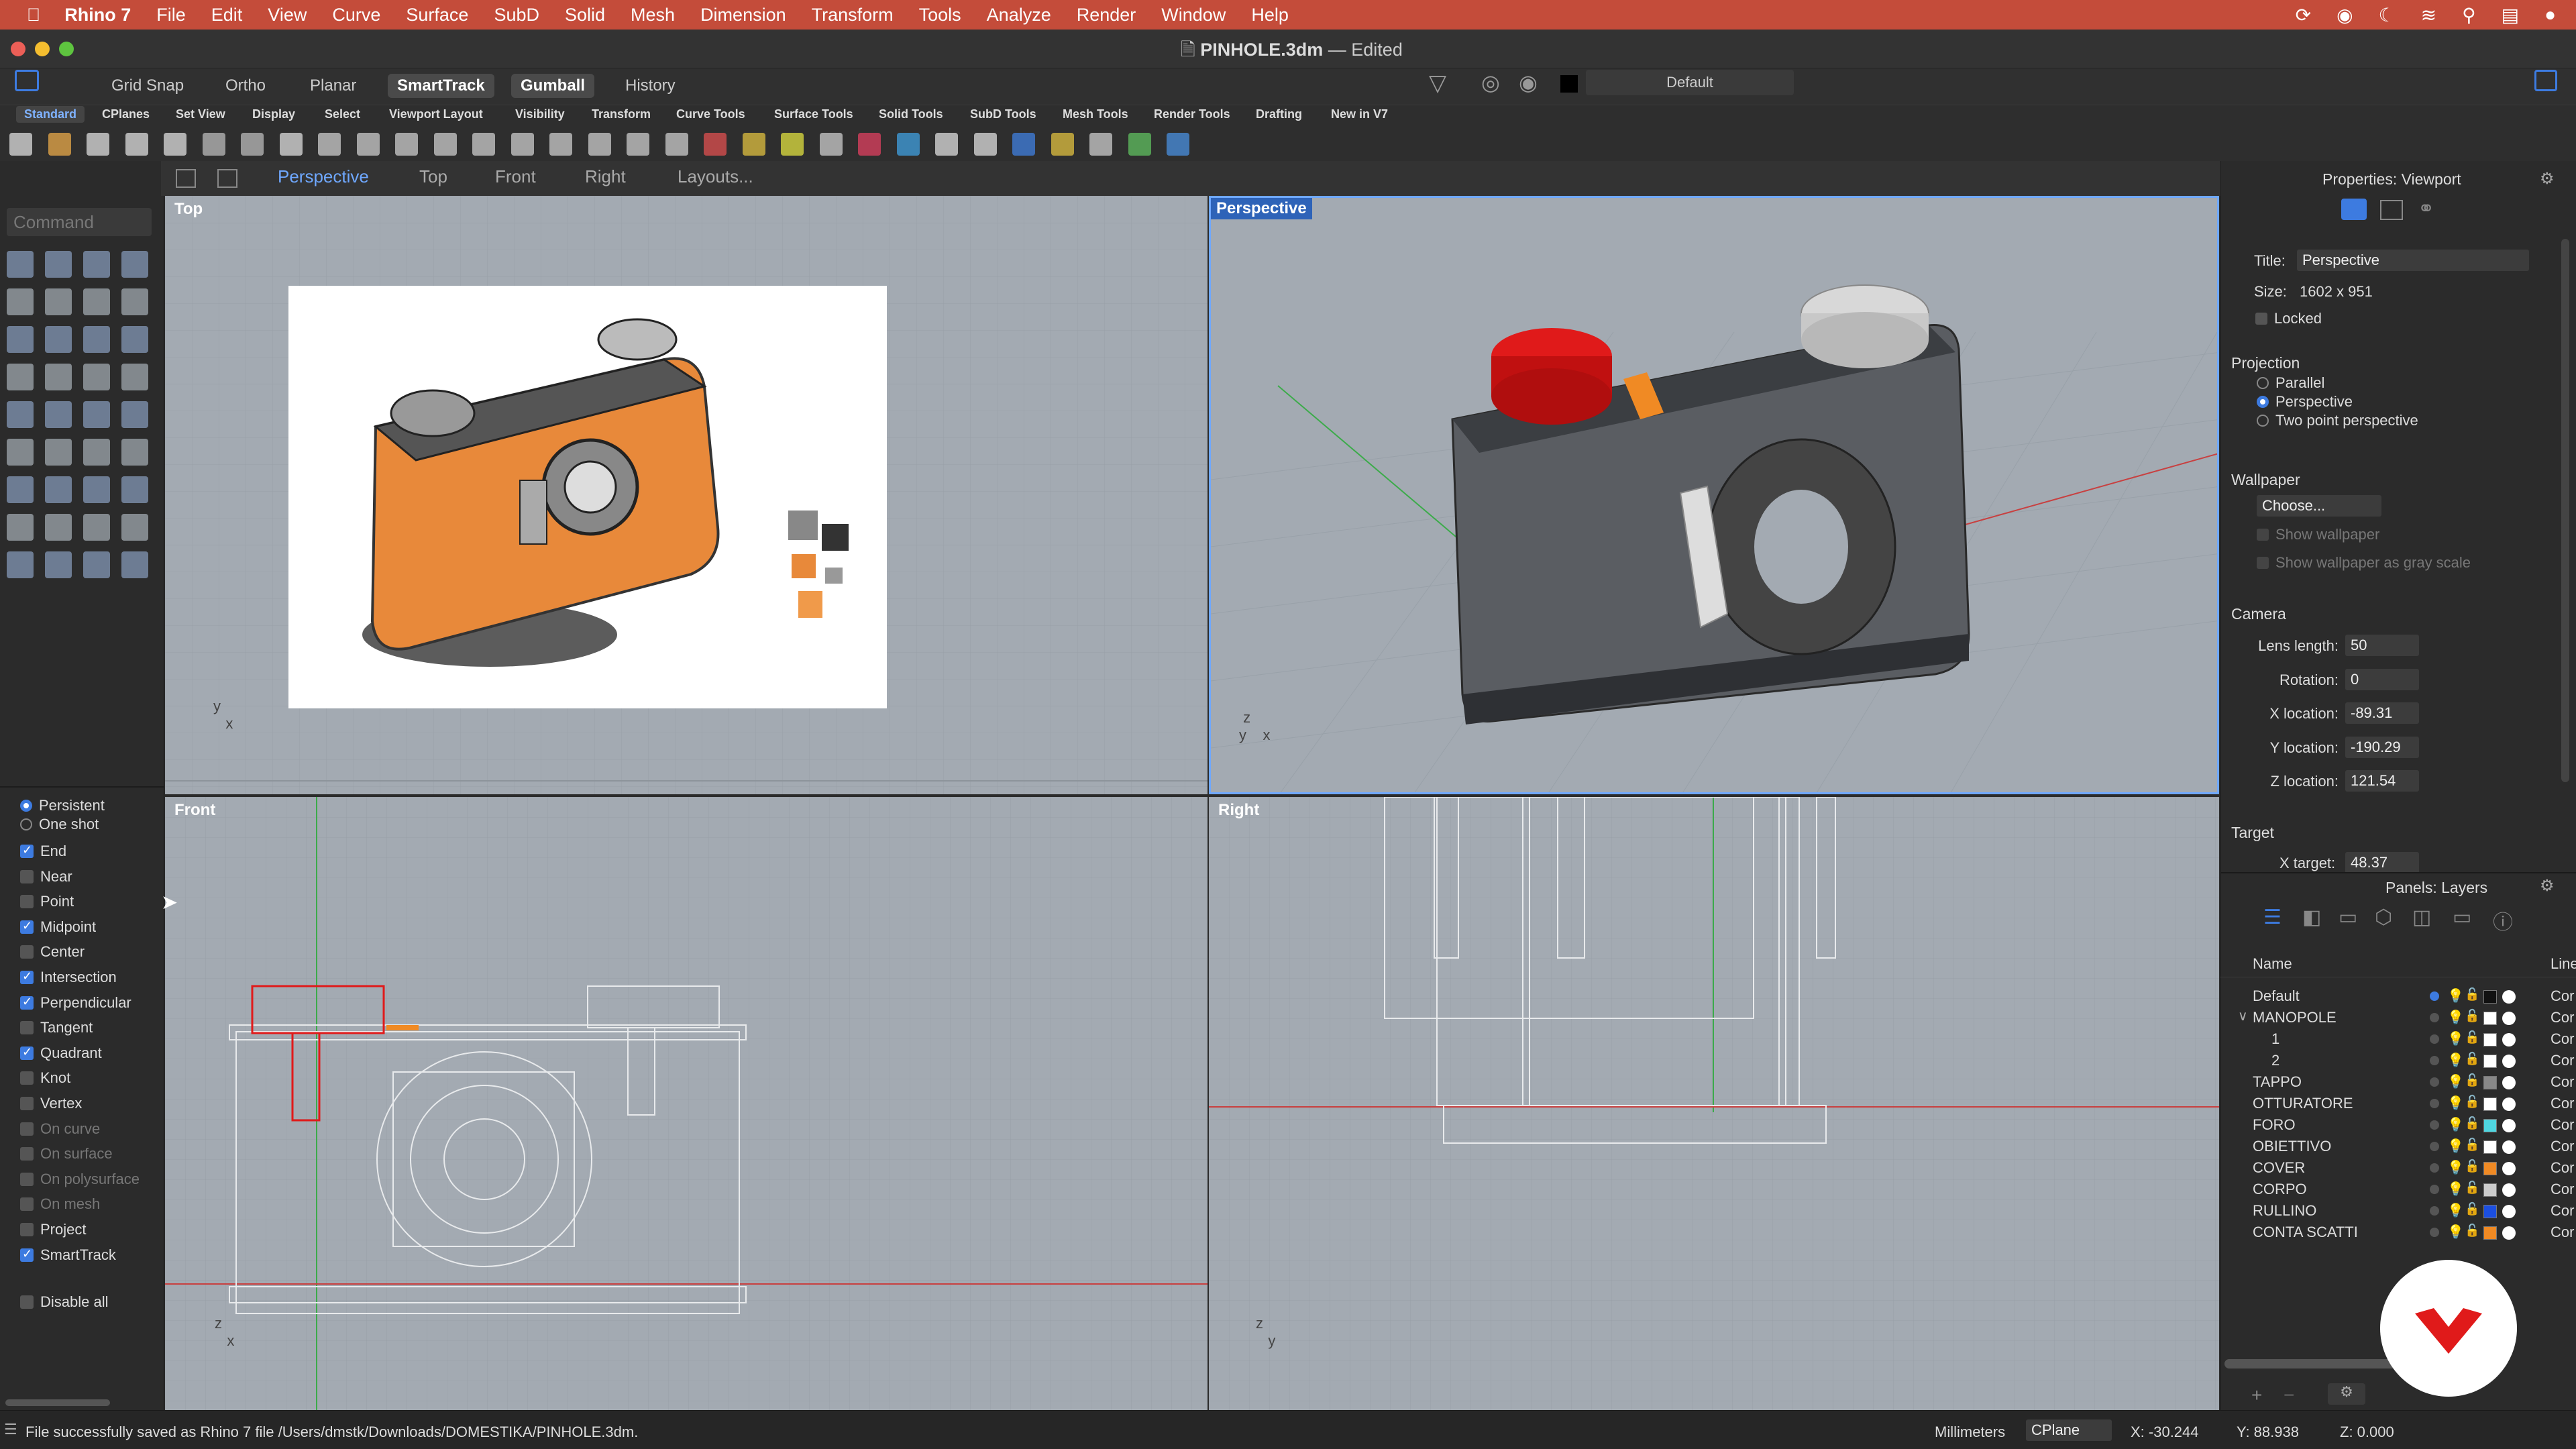 Image resolution: width=2576 pixels, height=1449 pixels. What do you see at coordinates (2398, 1125) in the screenshot?
I see `layer-row: FORO 💡 🔓 Cor` at bounding box center [2398, 1125].